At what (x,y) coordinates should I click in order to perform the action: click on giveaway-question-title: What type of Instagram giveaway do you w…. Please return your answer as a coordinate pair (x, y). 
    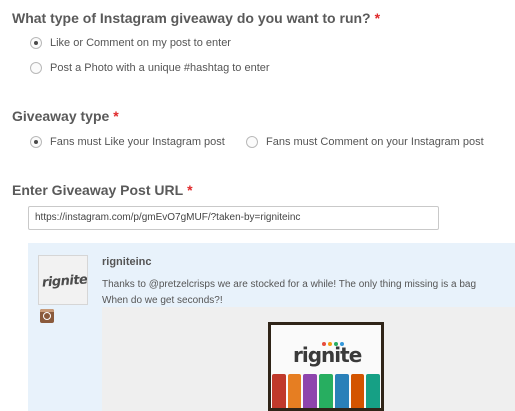
    Looking at the image, I should click on (191, 18).